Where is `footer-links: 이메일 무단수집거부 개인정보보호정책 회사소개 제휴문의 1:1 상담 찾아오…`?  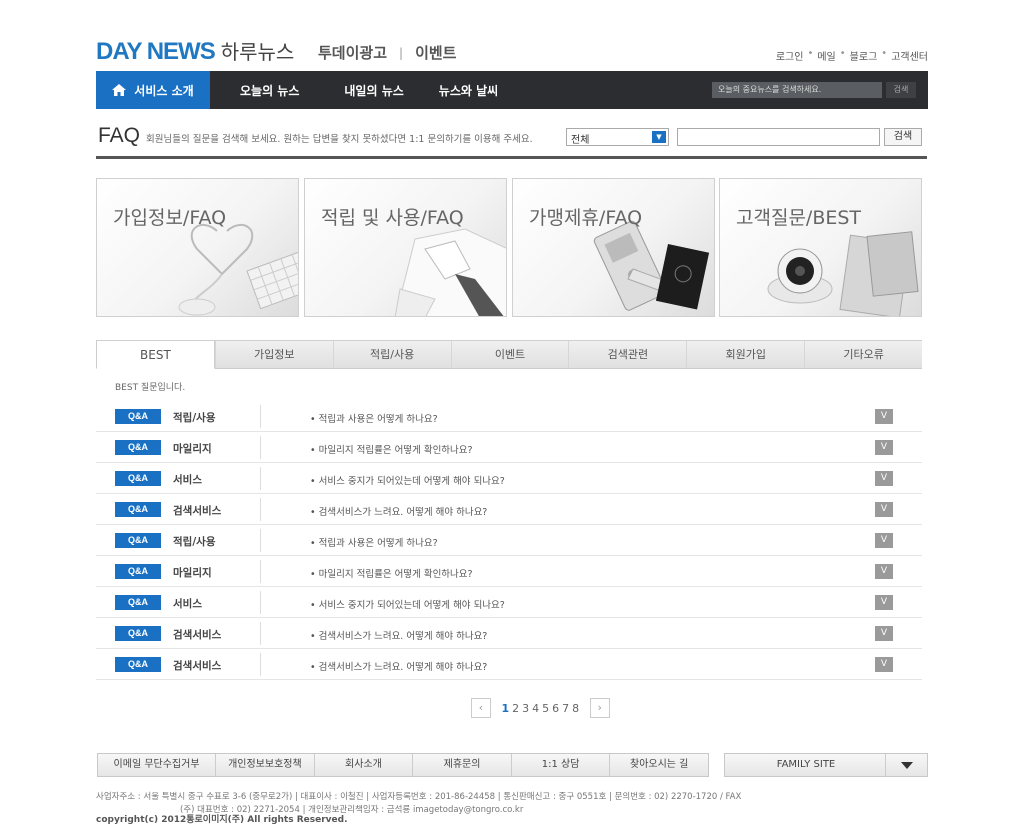
footer-links: 이메일 무단수집거부 개인정보보호정책 회사소개 제휴문의 1:1 상담 찾아오… is located at coordinates (403, 765).